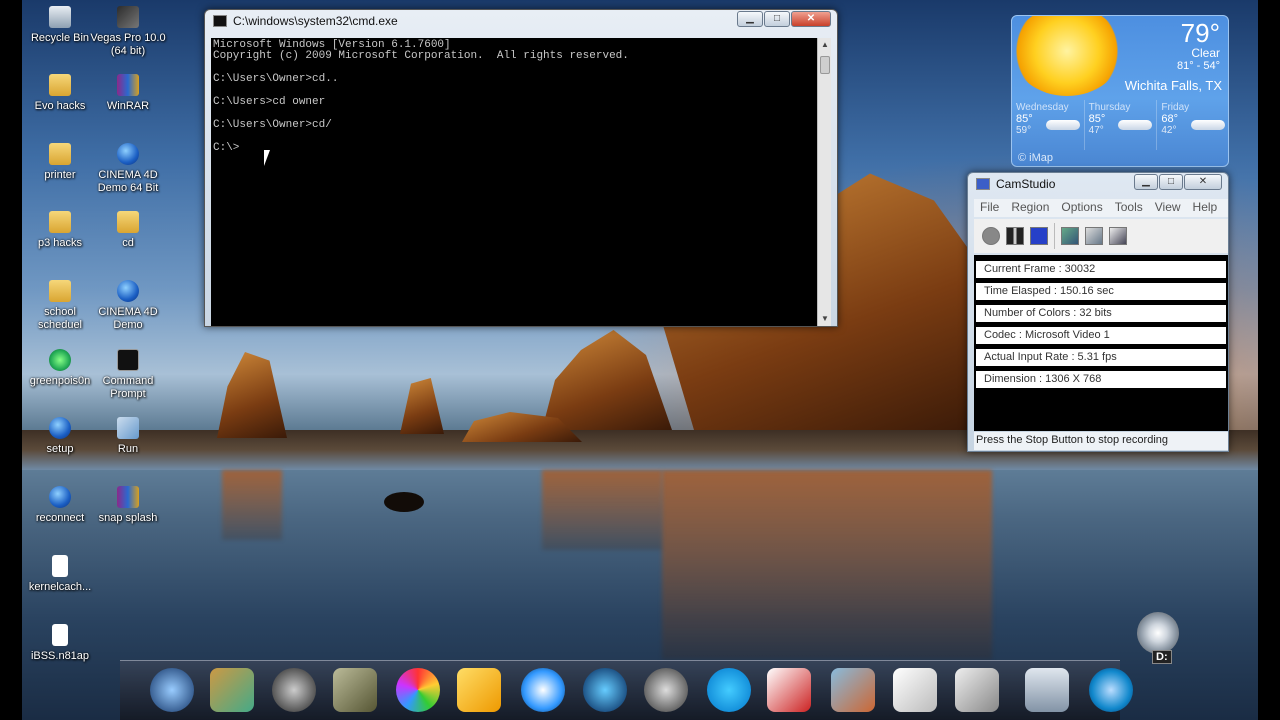 This screenshot has height=720, width=1280. I want to click on desktop-icon: reconnect, so click(60, 505).